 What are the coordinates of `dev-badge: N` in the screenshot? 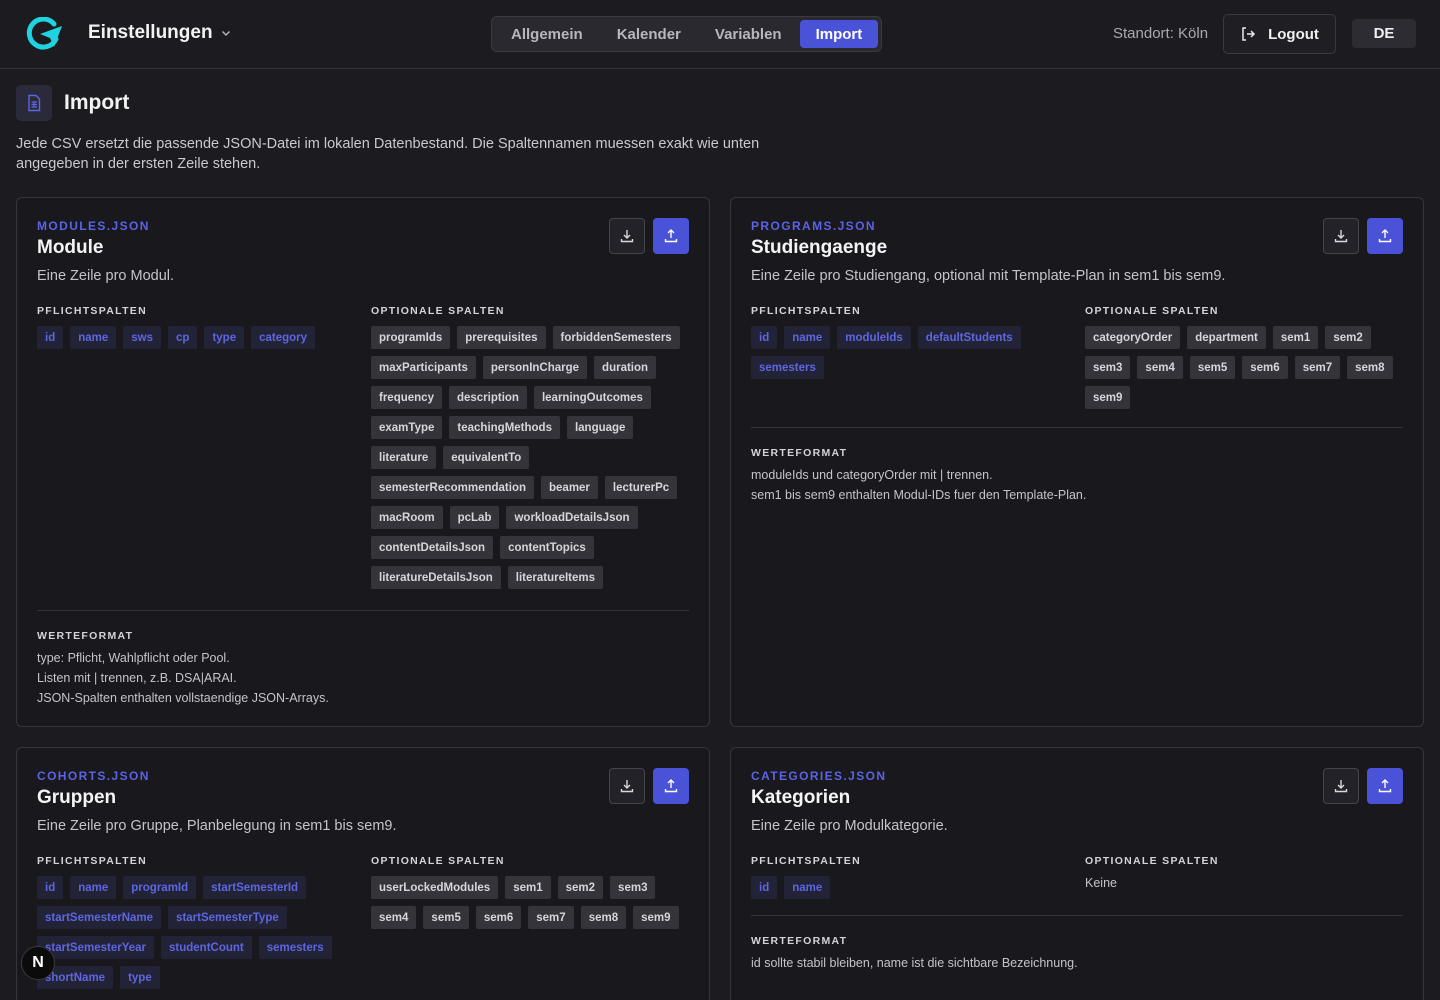 It's located at (38, 963).